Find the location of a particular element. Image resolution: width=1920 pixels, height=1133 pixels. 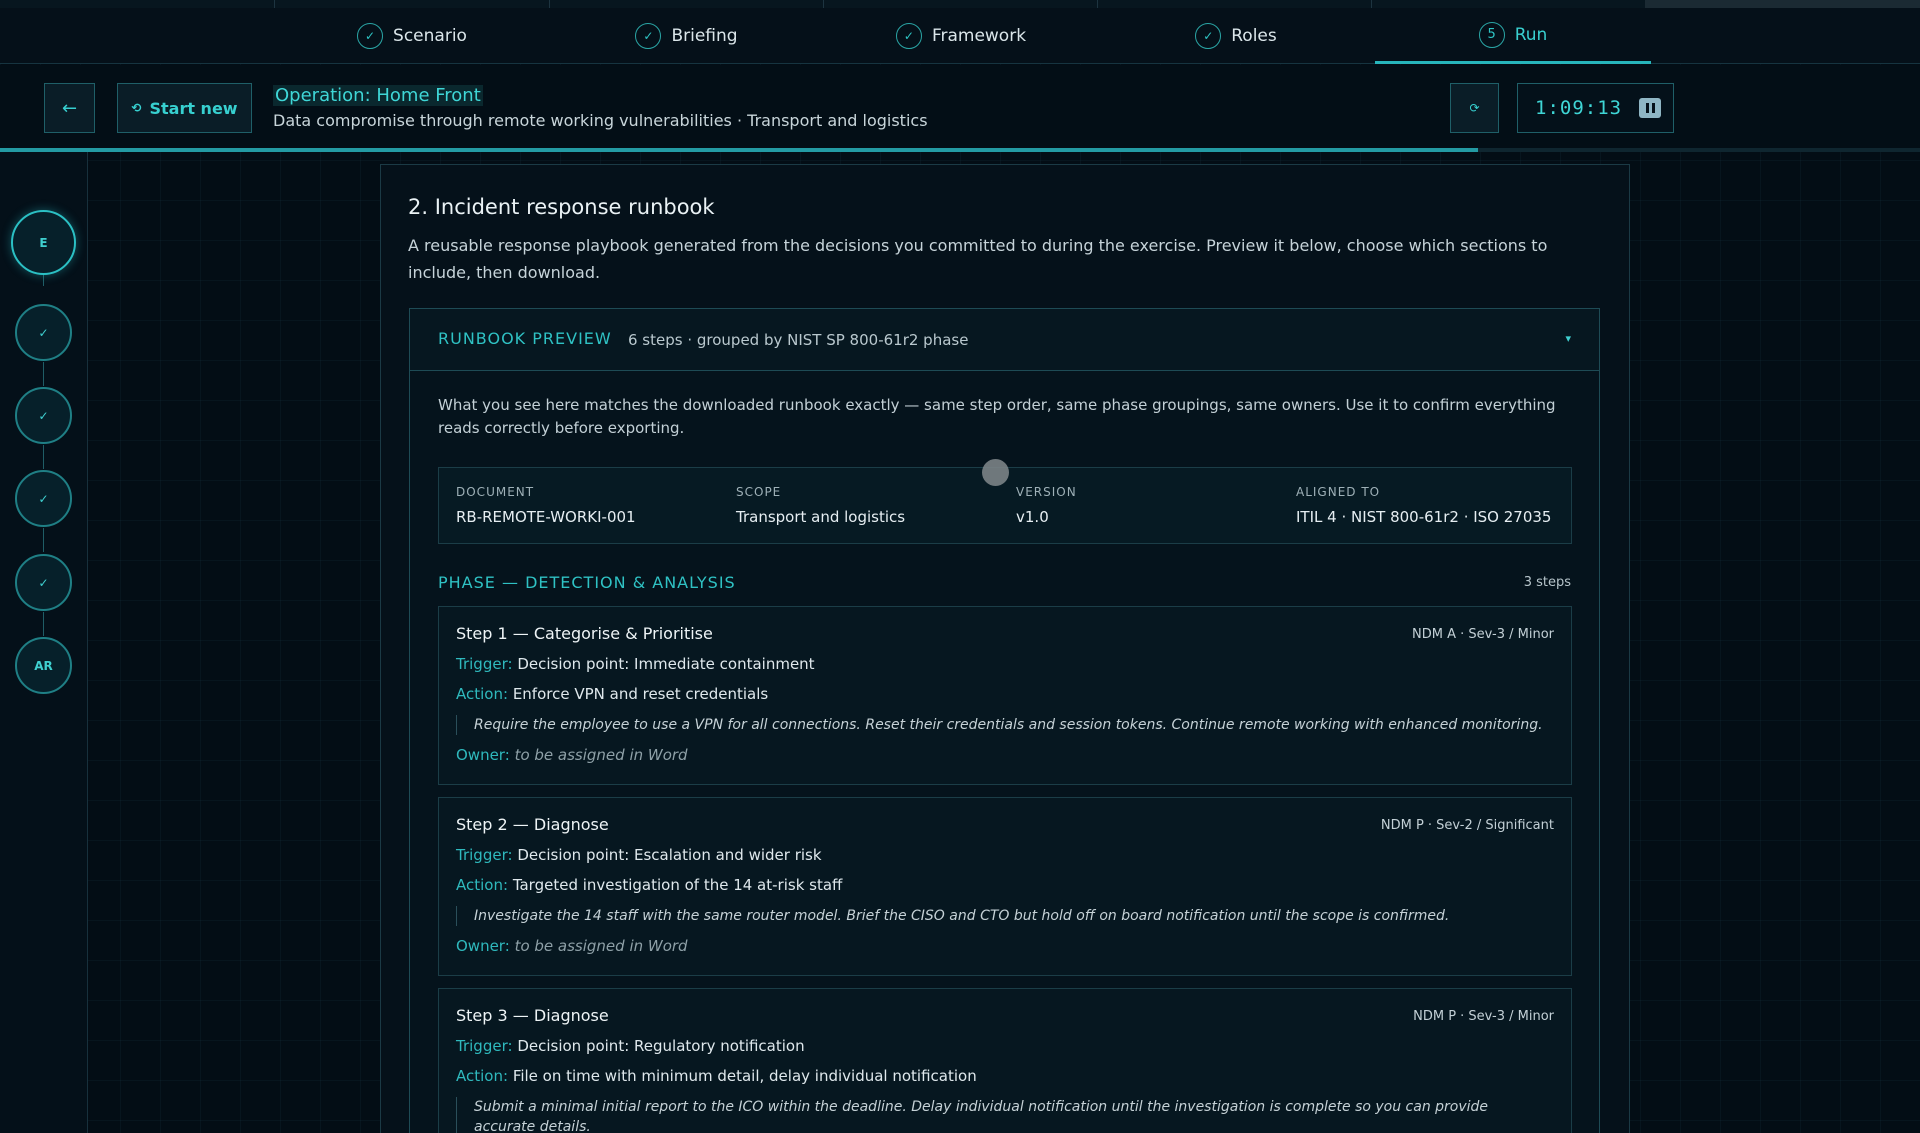

meta-value: v1.0 is located at coordinates (1032, 517).